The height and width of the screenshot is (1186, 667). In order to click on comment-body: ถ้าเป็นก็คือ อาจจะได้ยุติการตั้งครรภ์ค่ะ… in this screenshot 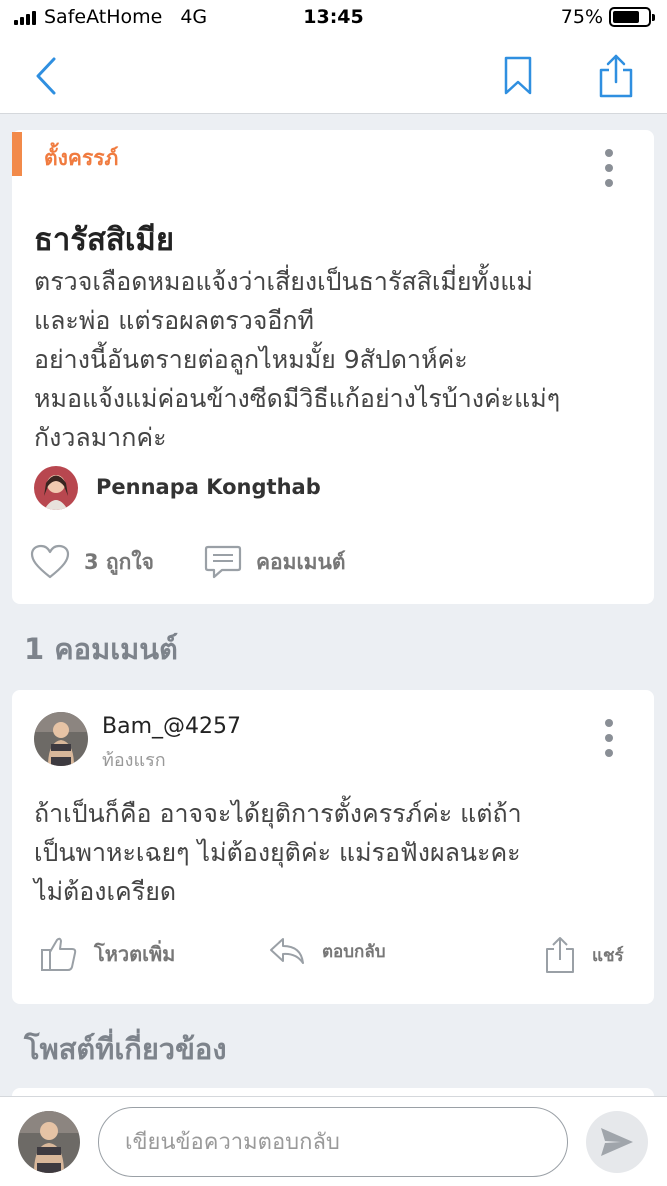, I will do `click(339, 852)`.